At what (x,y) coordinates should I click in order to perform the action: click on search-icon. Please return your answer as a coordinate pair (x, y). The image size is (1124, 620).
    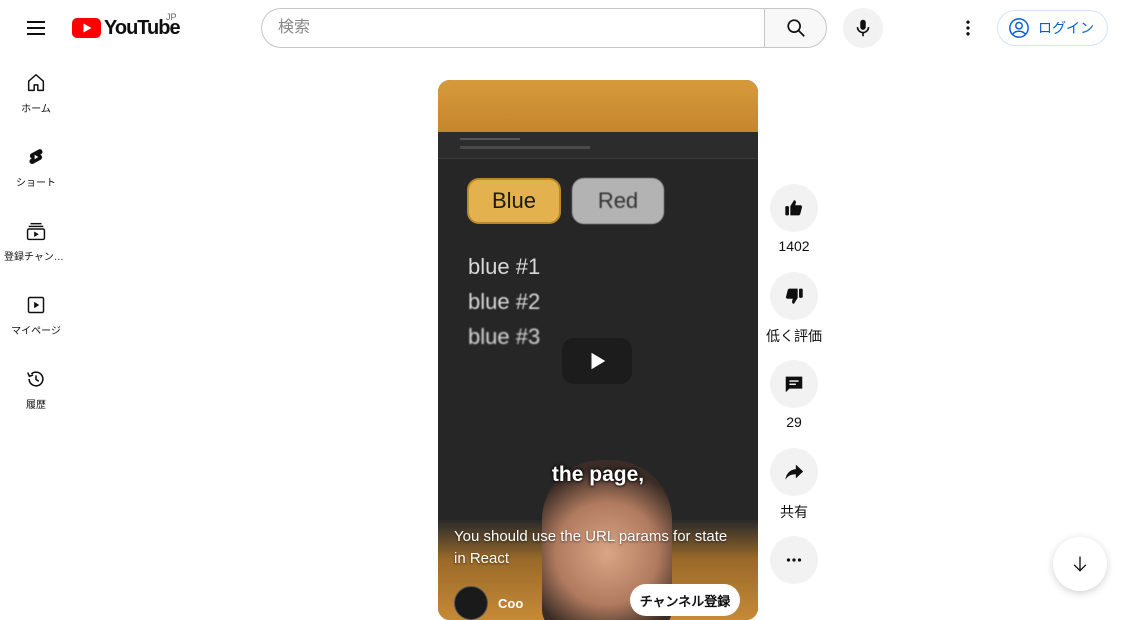
    Looking at the image, I should click on (795, 28).